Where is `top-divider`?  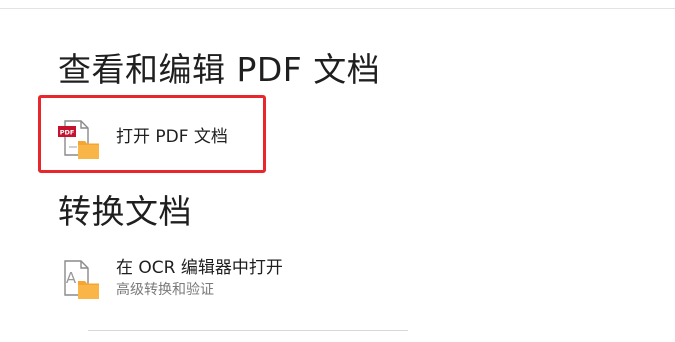 top-divider is located at coordinates (337, 8).